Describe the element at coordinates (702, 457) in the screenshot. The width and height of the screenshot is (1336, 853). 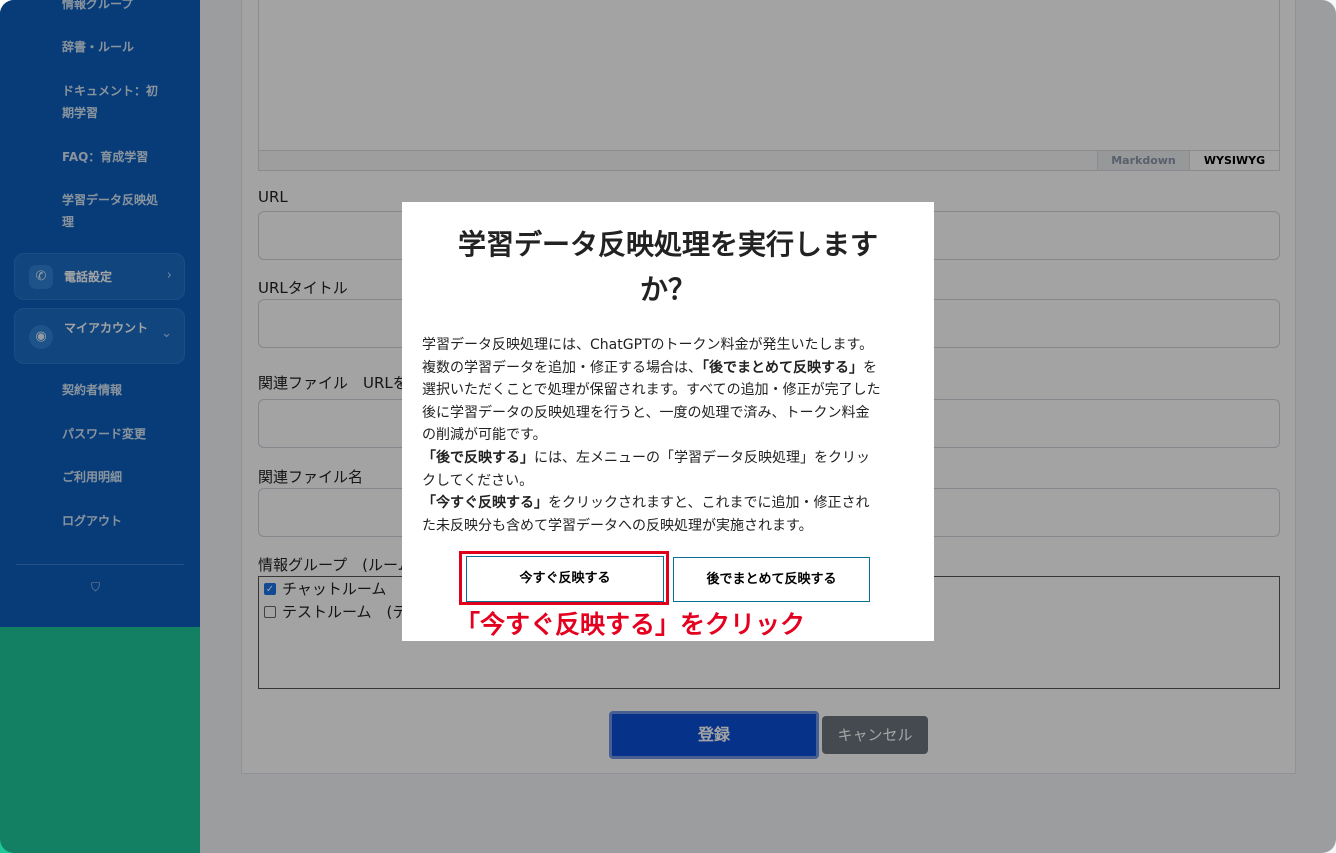
I see `dialog-text: には、左メニューの「学習データ反映処理」をクリッ` at that location.